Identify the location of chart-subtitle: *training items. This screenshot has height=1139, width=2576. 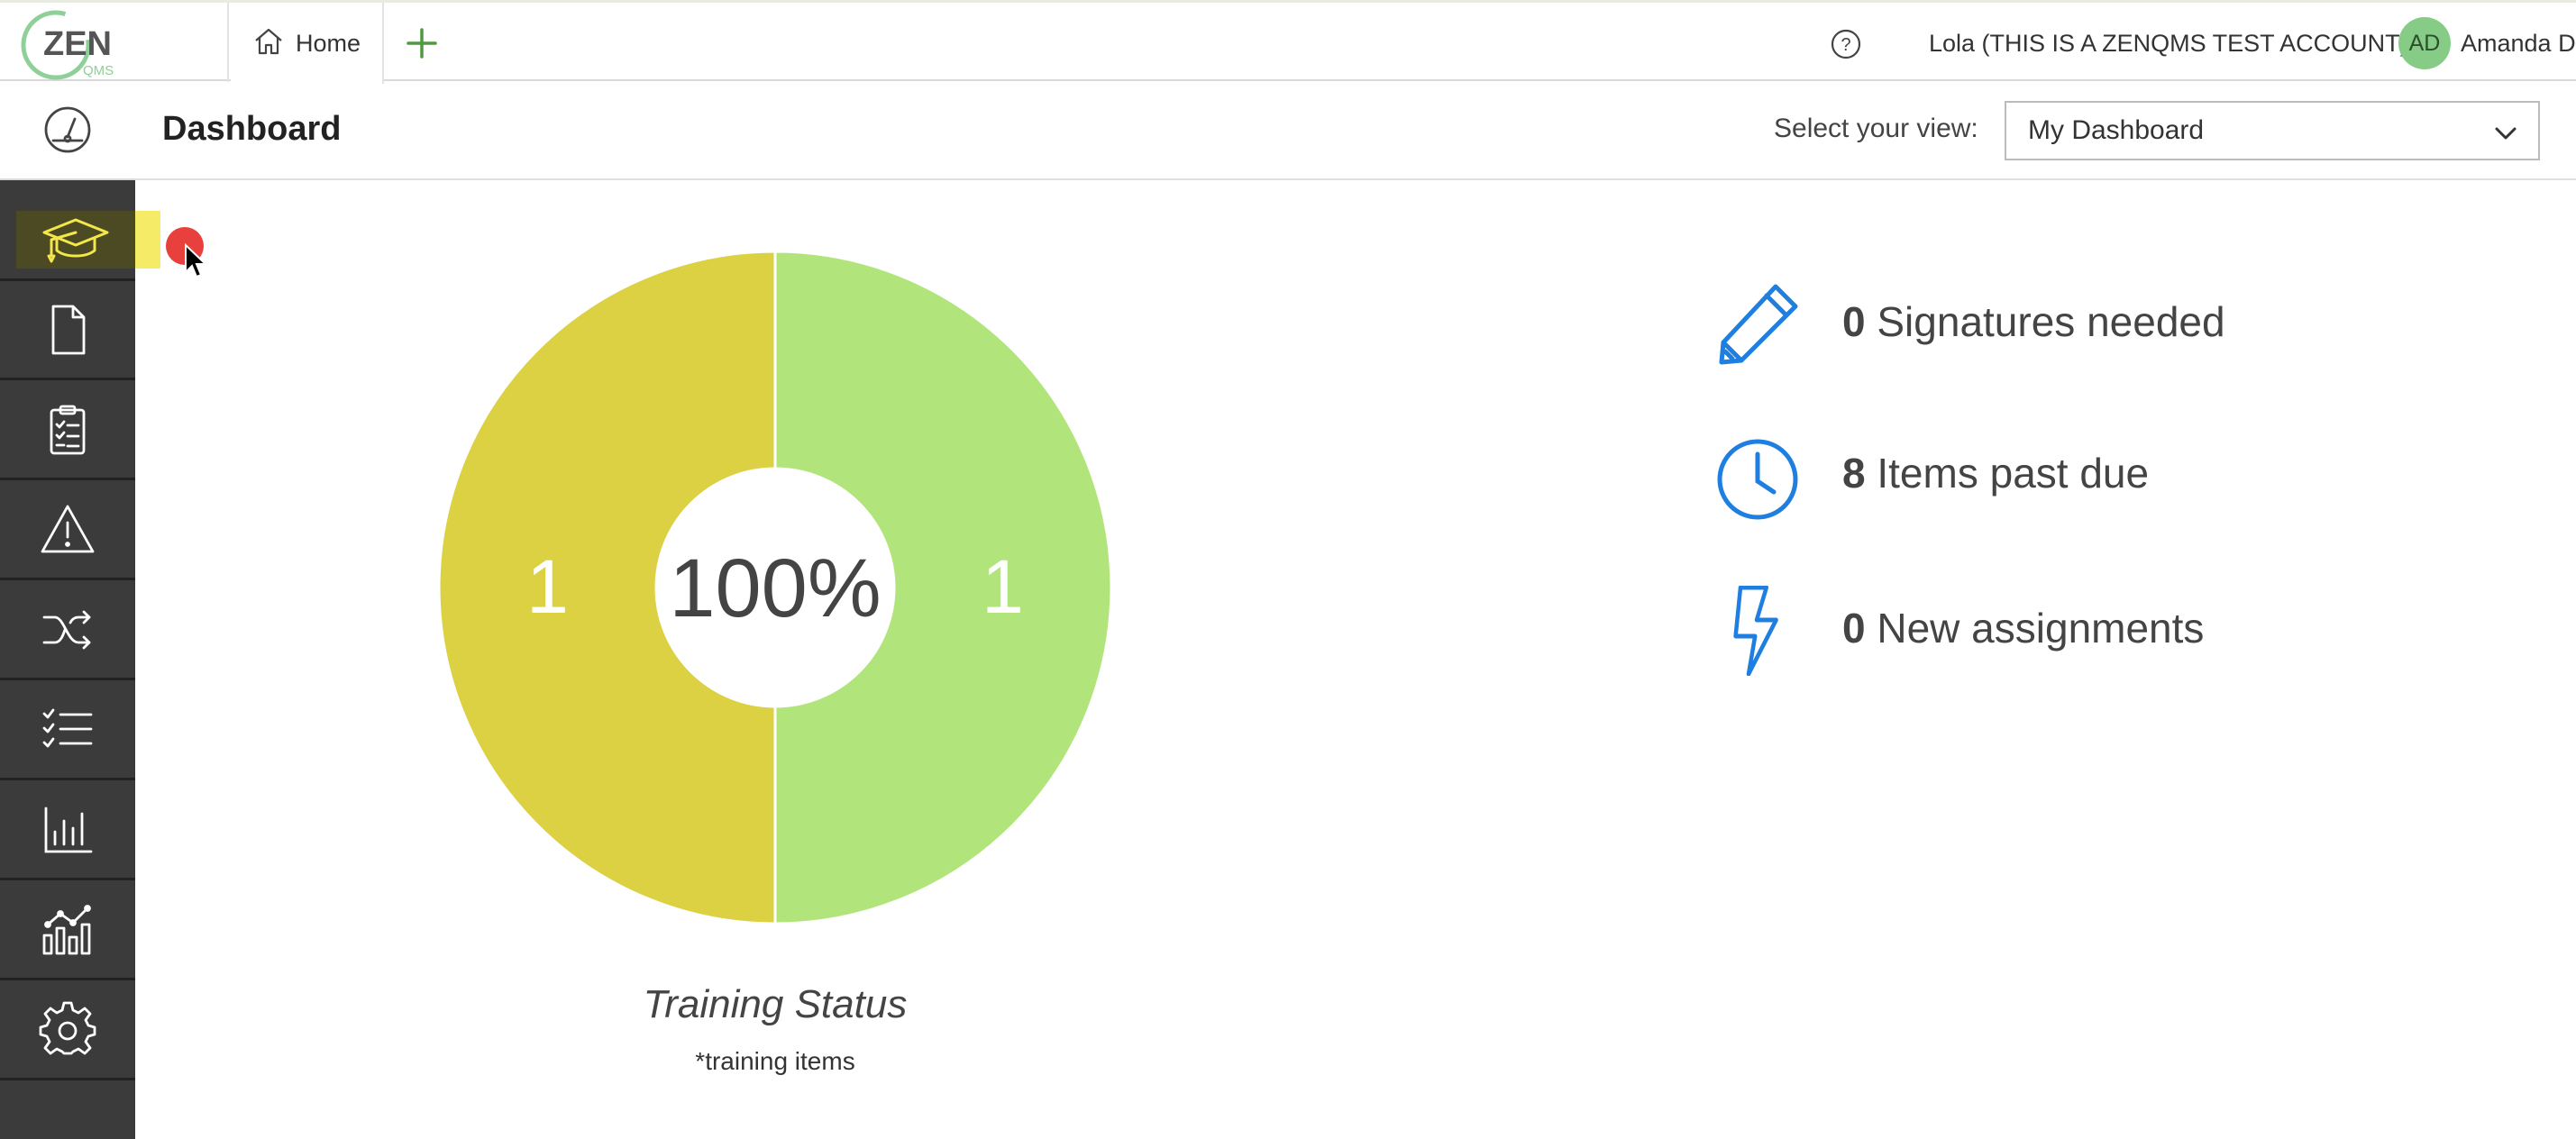
(775, 1061).